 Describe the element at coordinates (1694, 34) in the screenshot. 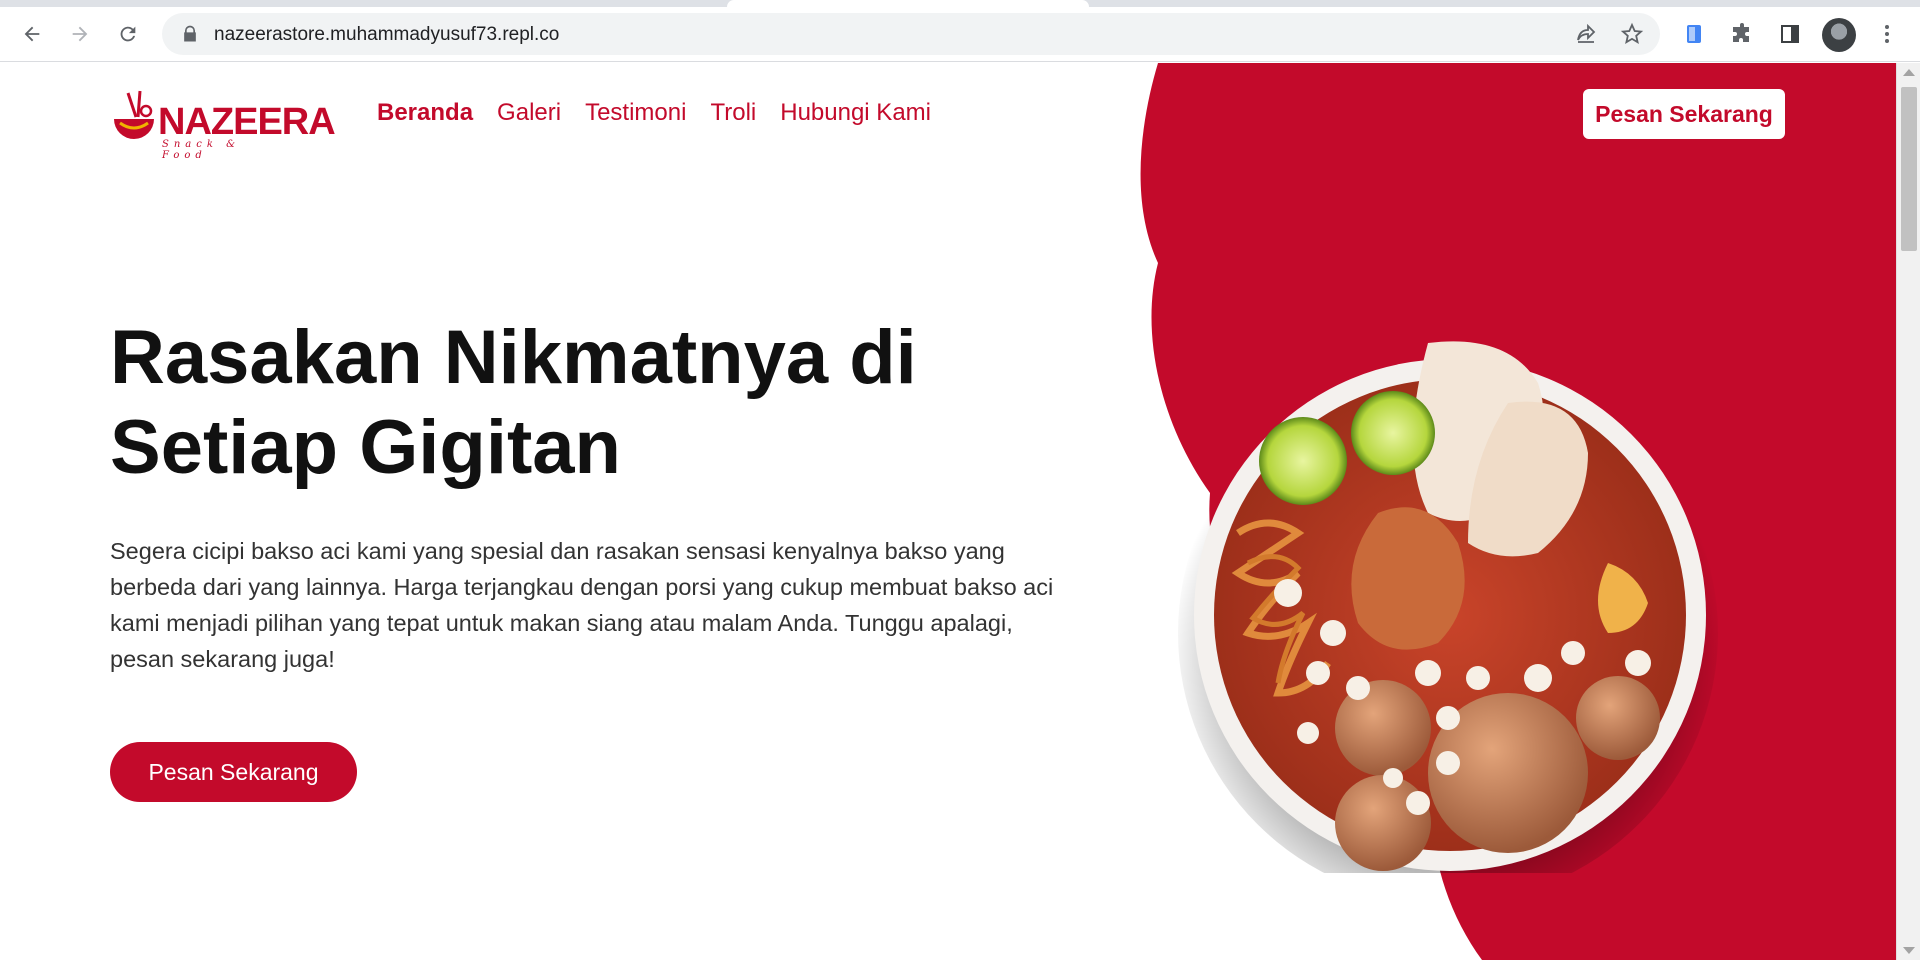

I see `extension-icon` at that location.